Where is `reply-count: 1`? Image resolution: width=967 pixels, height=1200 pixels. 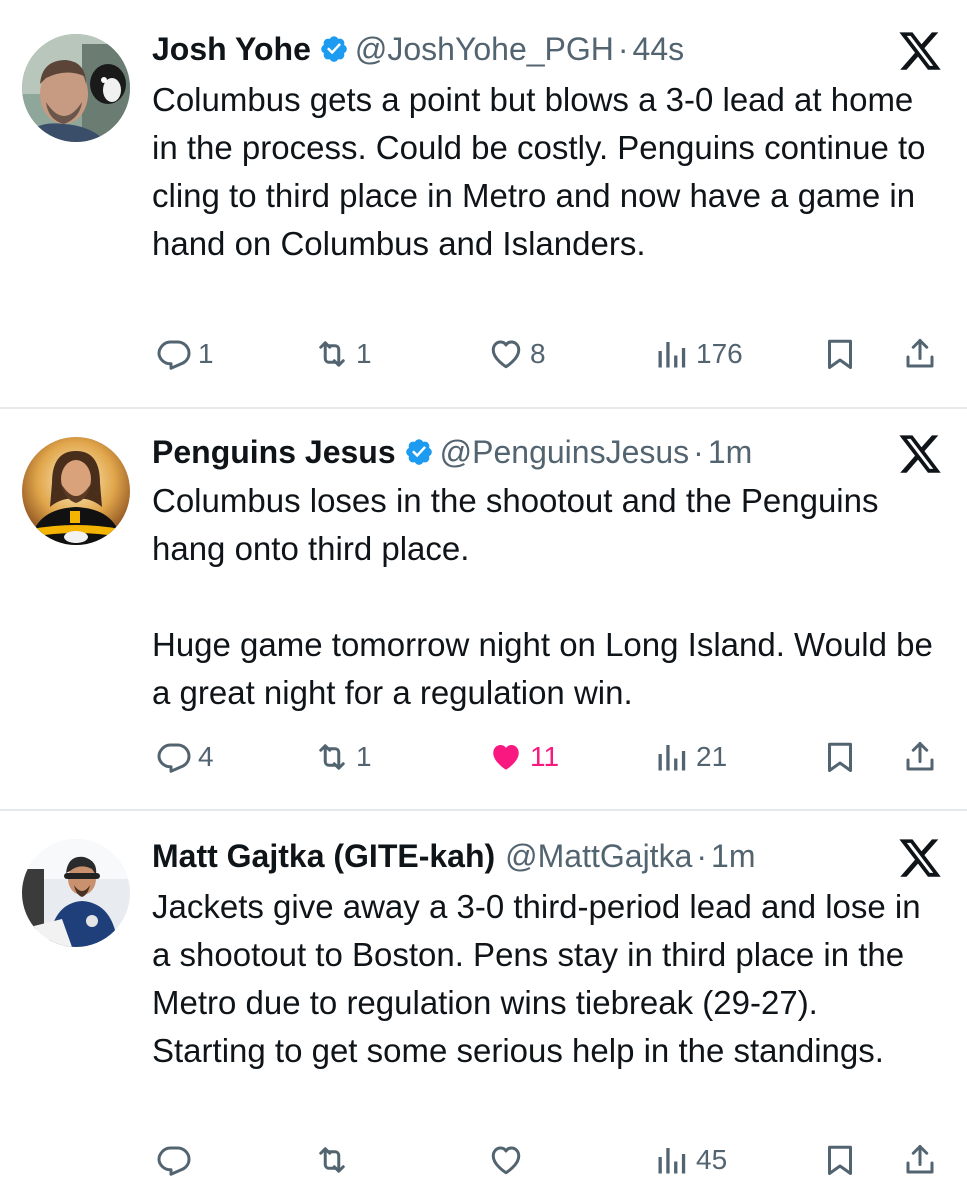
reply-count: 1 is located at coordinates (206, 353).